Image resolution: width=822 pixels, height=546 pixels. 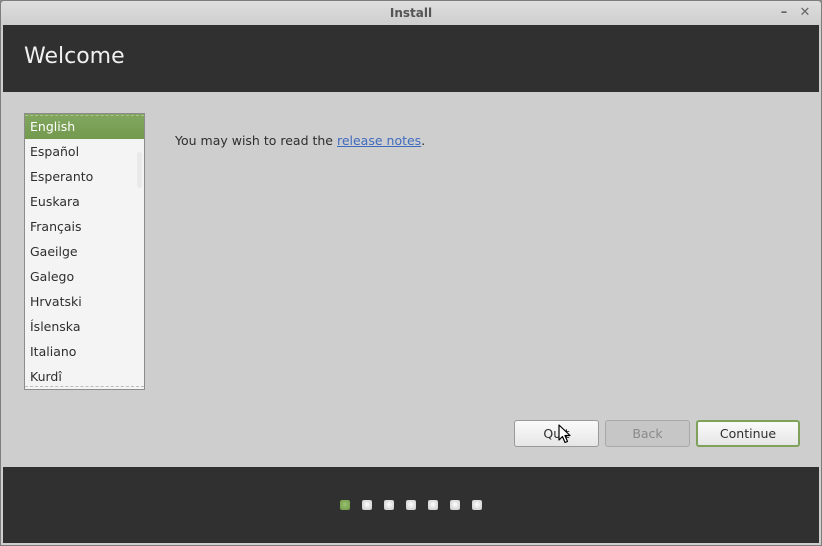 What do you see at coordinates (84, 176) in the screenshot?
I see `language-item-esperanto: Esperanto` at bounding box center [84, 176].